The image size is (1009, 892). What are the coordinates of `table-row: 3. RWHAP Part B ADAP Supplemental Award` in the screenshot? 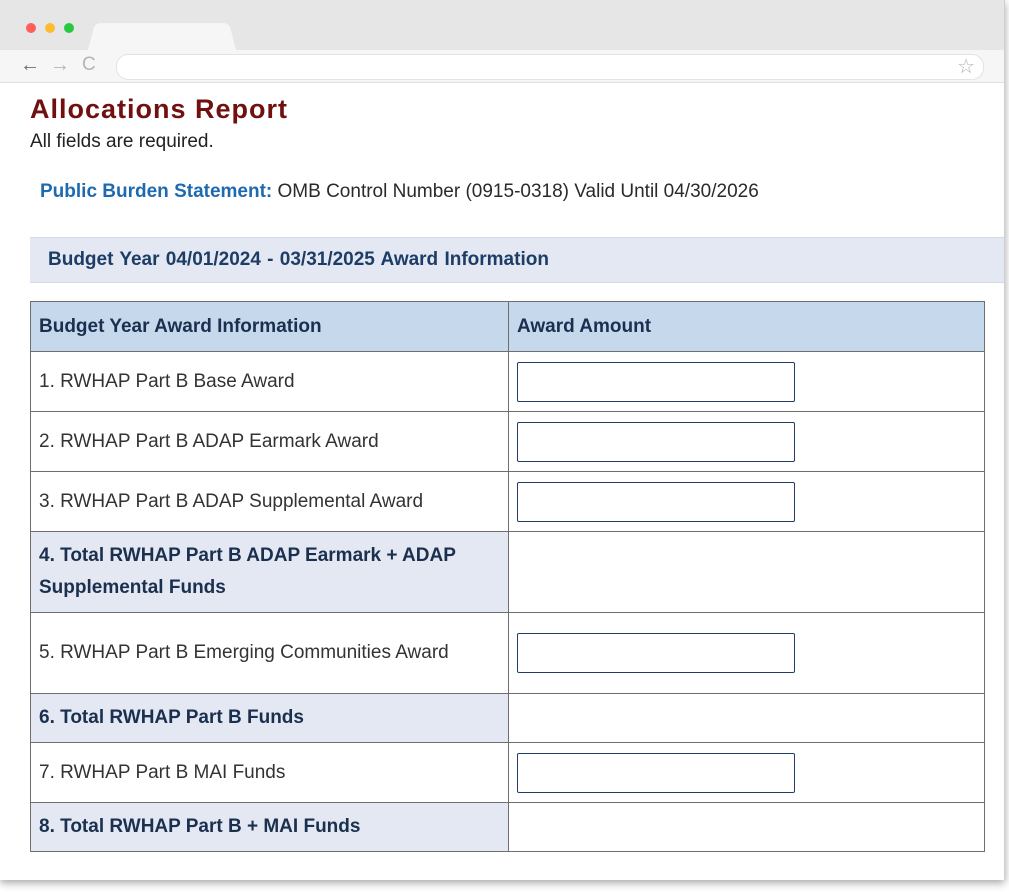 It's located at (507, 501).